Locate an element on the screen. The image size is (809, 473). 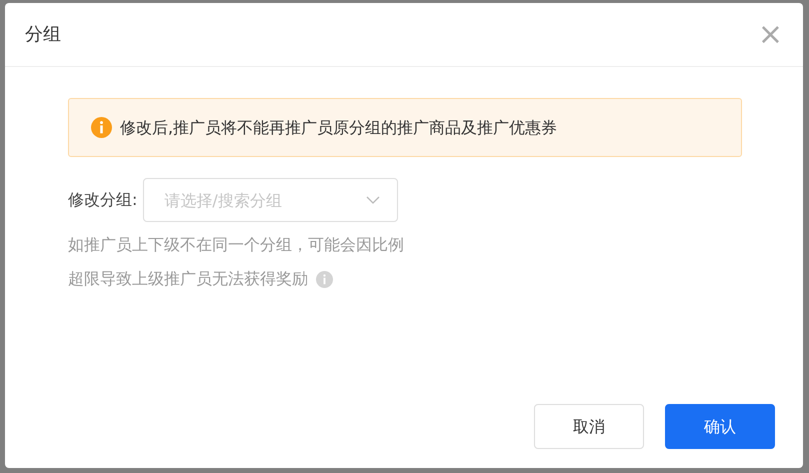
cancel-button: 取消 is located at coordinates (589, 426).